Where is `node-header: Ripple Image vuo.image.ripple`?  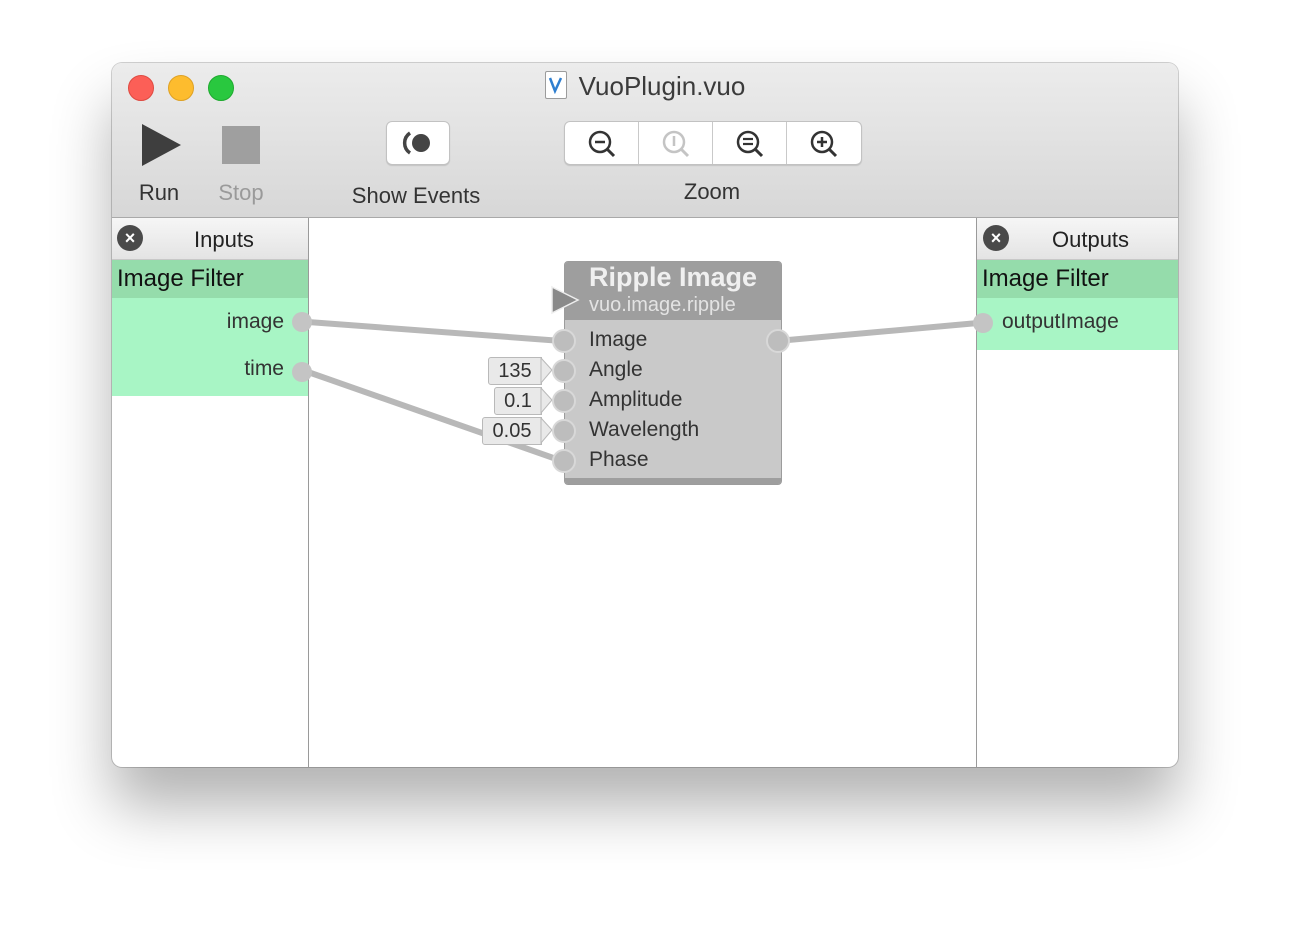 node-header: Ripple Image vuo.image.ripple is located at coordinates (673, 291).